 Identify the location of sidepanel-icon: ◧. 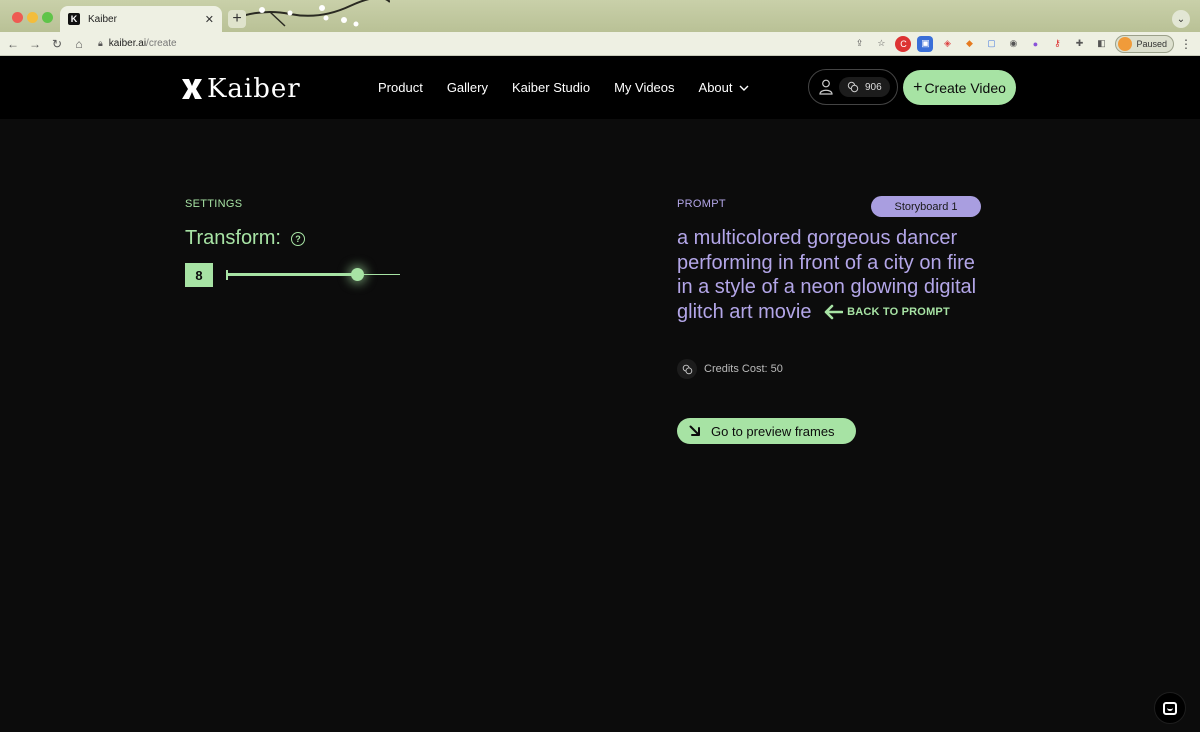
(1101, 44).